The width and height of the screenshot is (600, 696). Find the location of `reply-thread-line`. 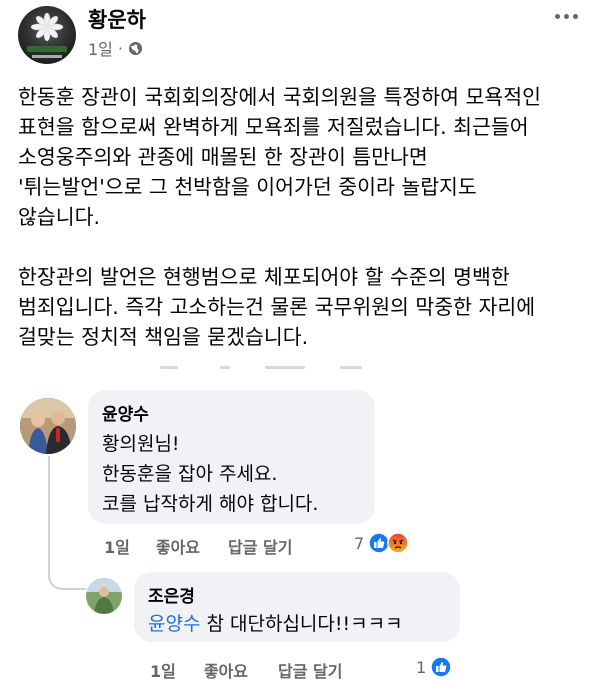

reply-thread-line is located at coordinates (67, 523).